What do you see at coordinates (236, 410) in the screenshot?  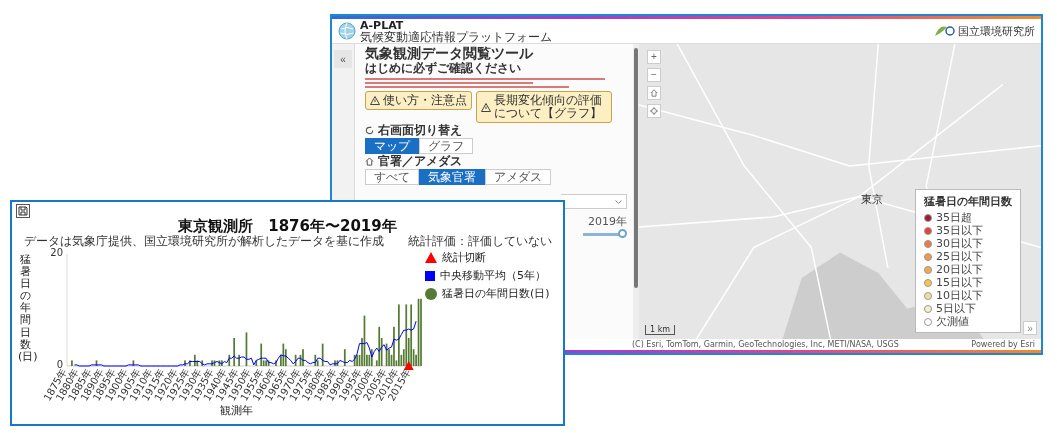 I see `x-axis-label: 観測年` at bounding box center [236, 410].